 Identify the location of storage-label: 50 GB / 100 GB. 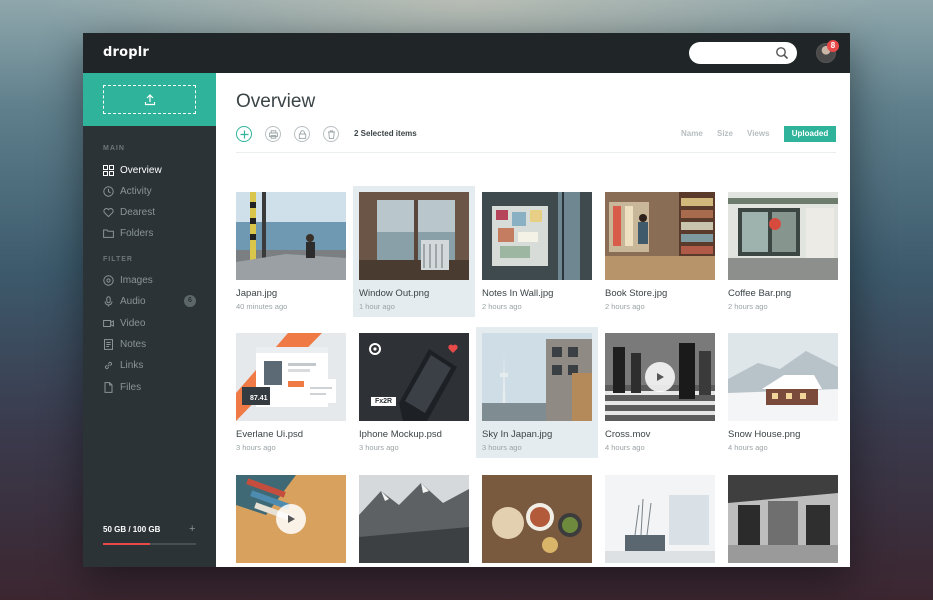
(132, 529).